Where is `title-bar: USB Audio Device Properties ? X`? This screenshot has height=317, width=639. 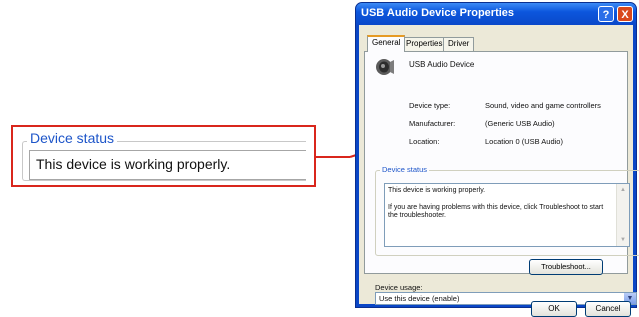 title-bar: USB Audio Device Properties ? X is located at coordinates (496, 14).